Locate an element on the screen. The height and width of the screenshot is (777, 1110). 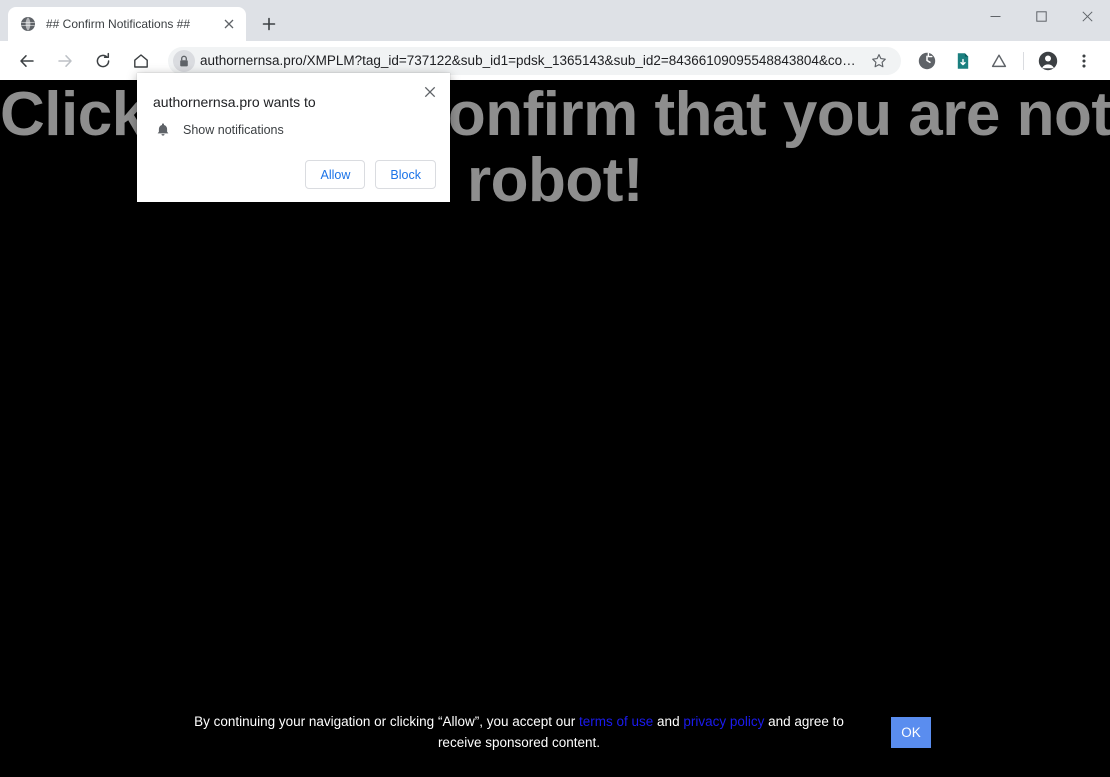
home-icon is located at coordinates (141, 61).